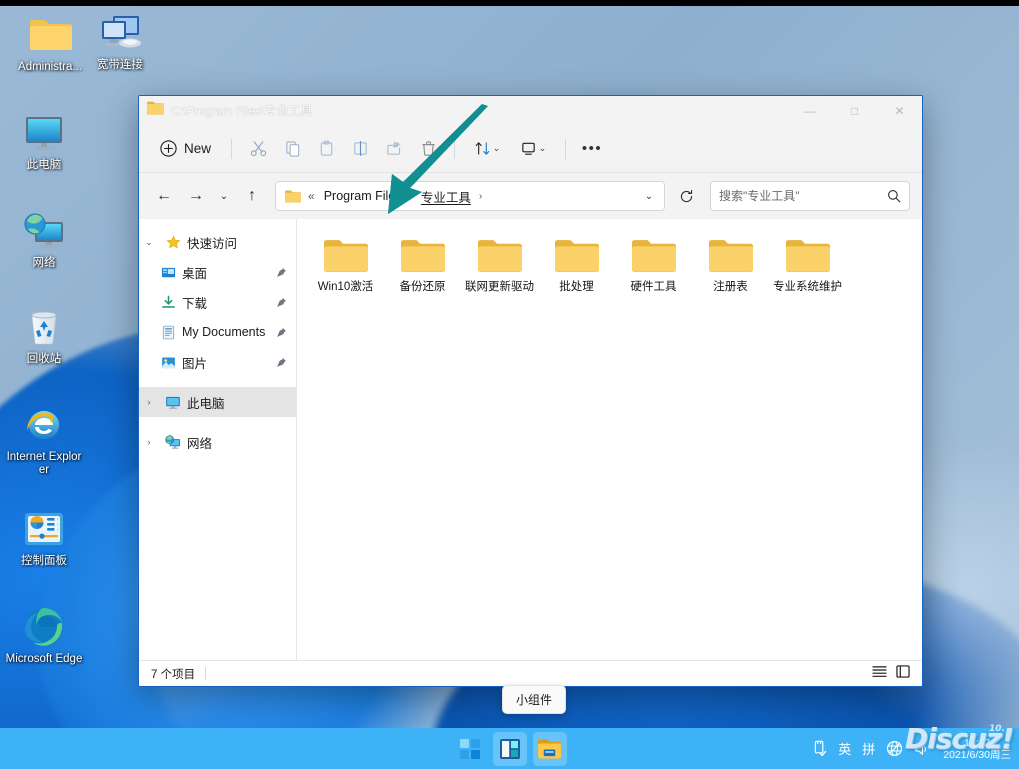 The height and width of the screenshot is (769, 1019). What do you see at coordinates (899, 110) in the screenshot?
I see `close-button: ✕` at bounding box center [899, 110].